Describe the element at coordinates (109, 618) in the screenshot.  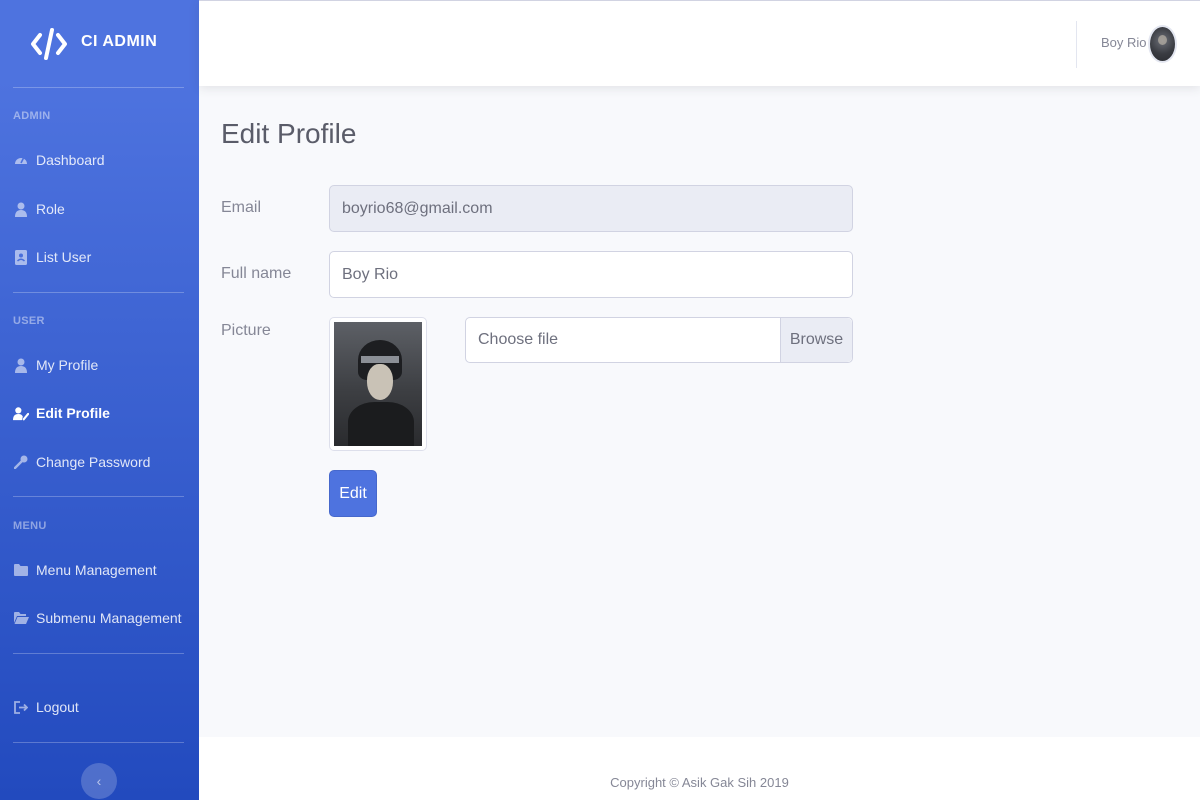
I see `sidebar-item-label: Submenu Management` at that location.